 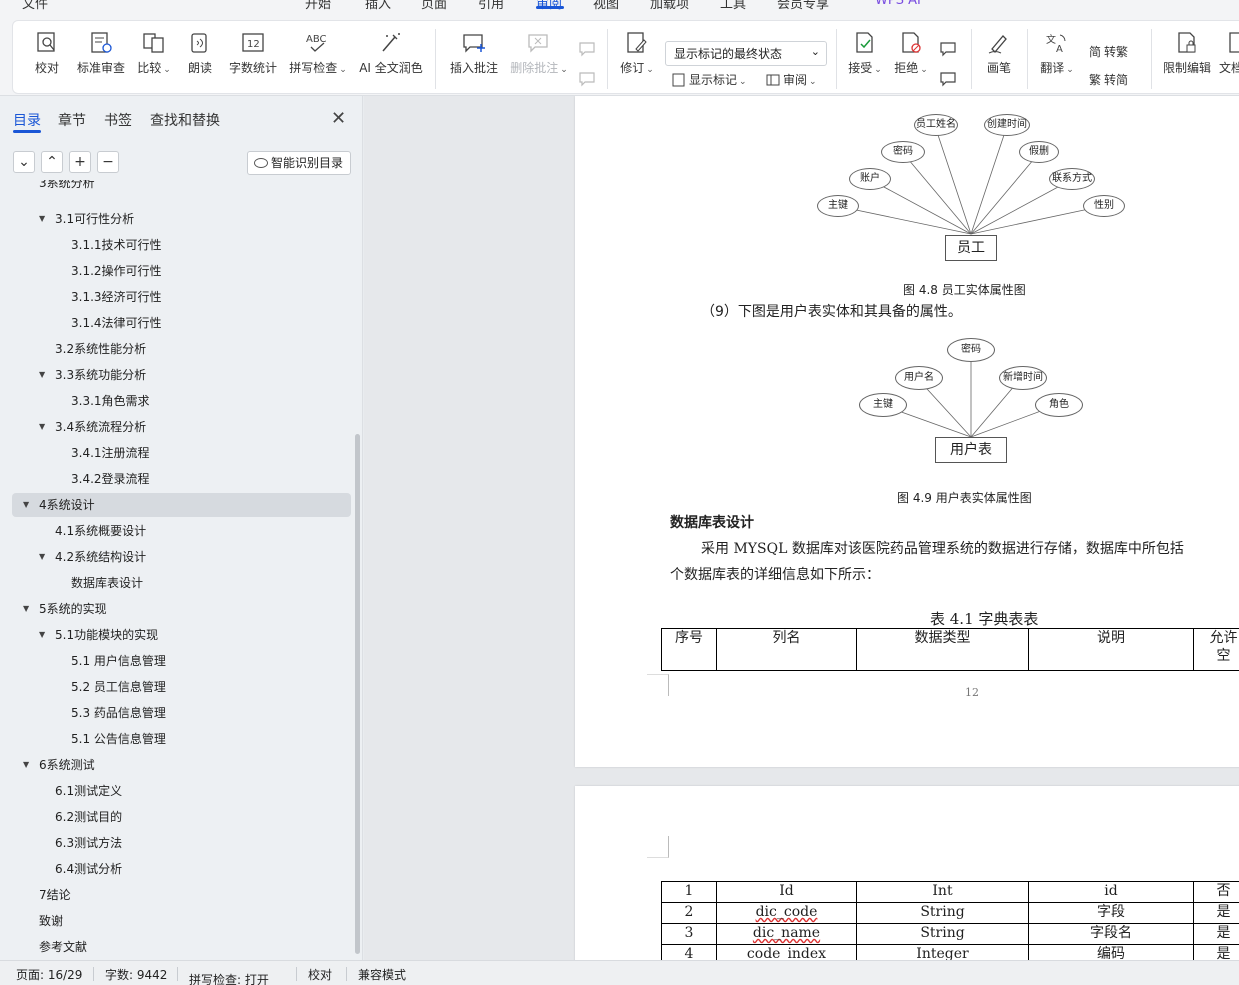 I want to click on next-change-icon, so click(x=949, y=79).